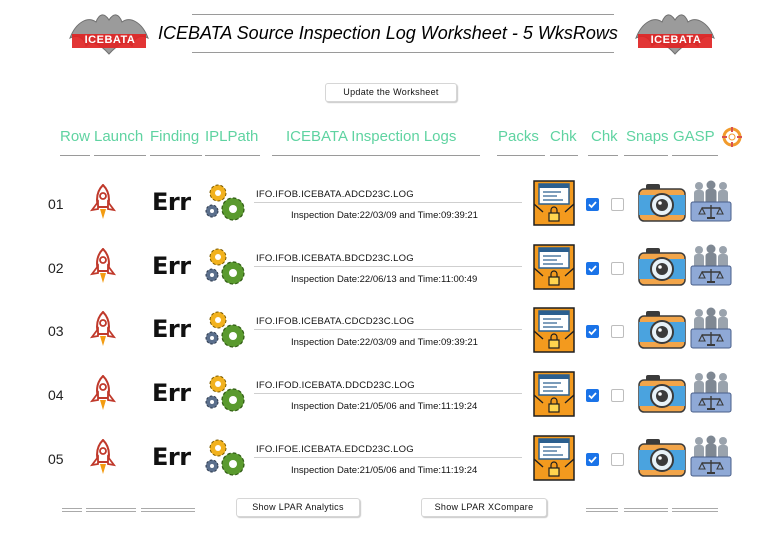  What do you see at coordinates (335, 194) in the screenshot?
I see `log-file-name: IFO.IFOB.ICEBATA.ADCD23C.LOG` at bounding box center [335, 194].